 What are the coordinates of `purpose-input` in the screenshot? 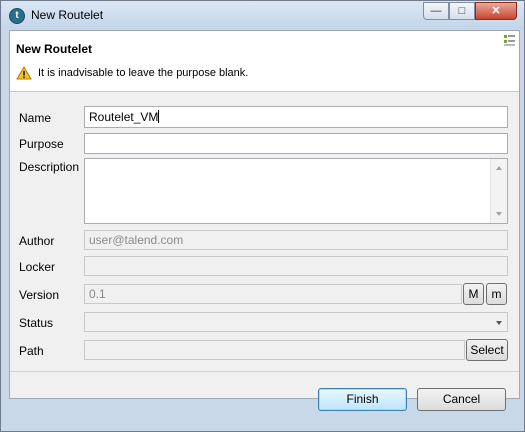 It's located at (296, 143).